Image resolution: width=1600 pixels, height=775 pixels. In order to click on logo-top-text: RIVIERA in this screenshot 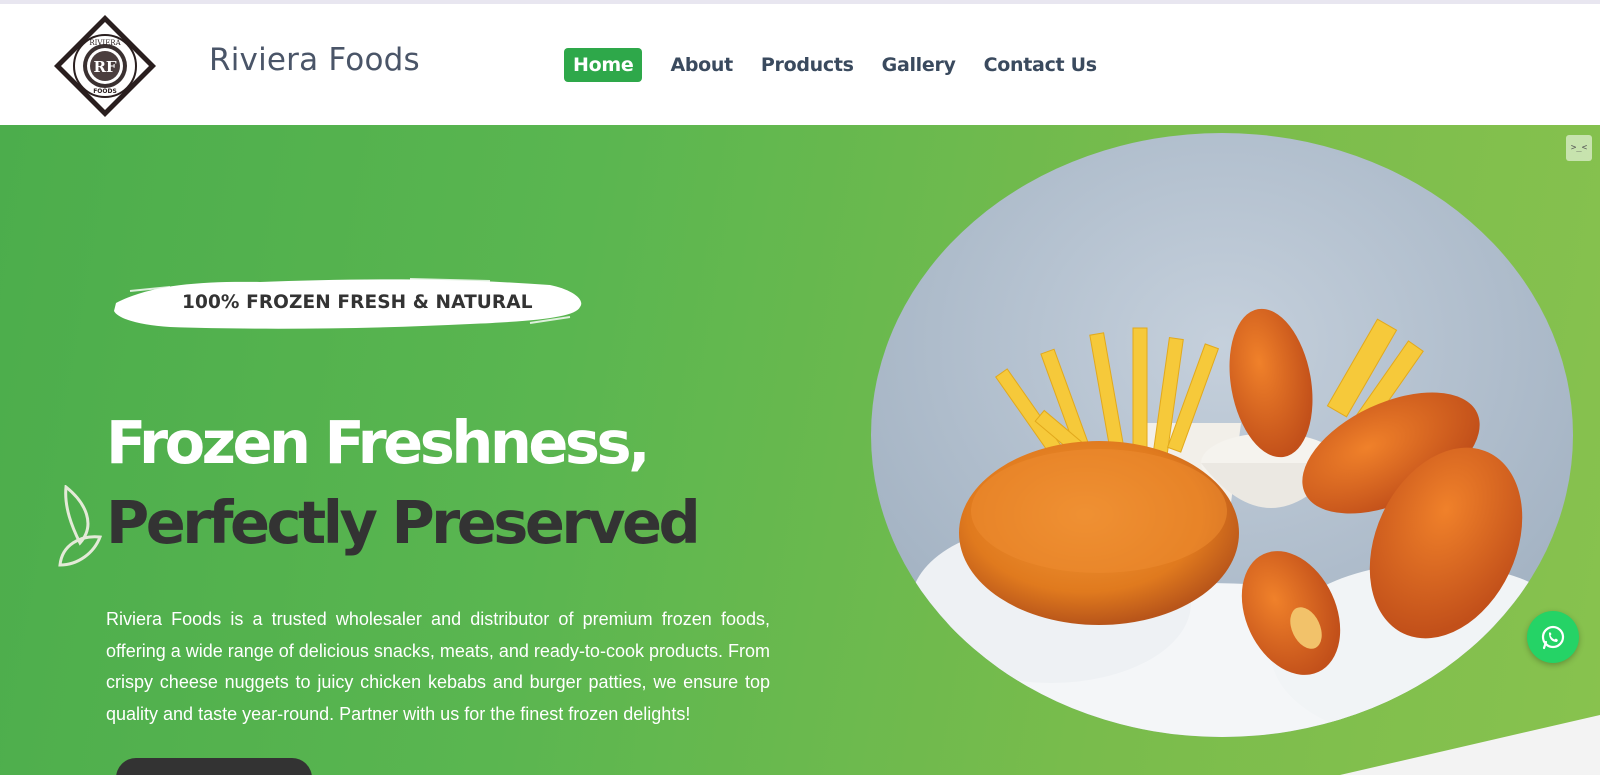, I will do `click(105, 43)`.